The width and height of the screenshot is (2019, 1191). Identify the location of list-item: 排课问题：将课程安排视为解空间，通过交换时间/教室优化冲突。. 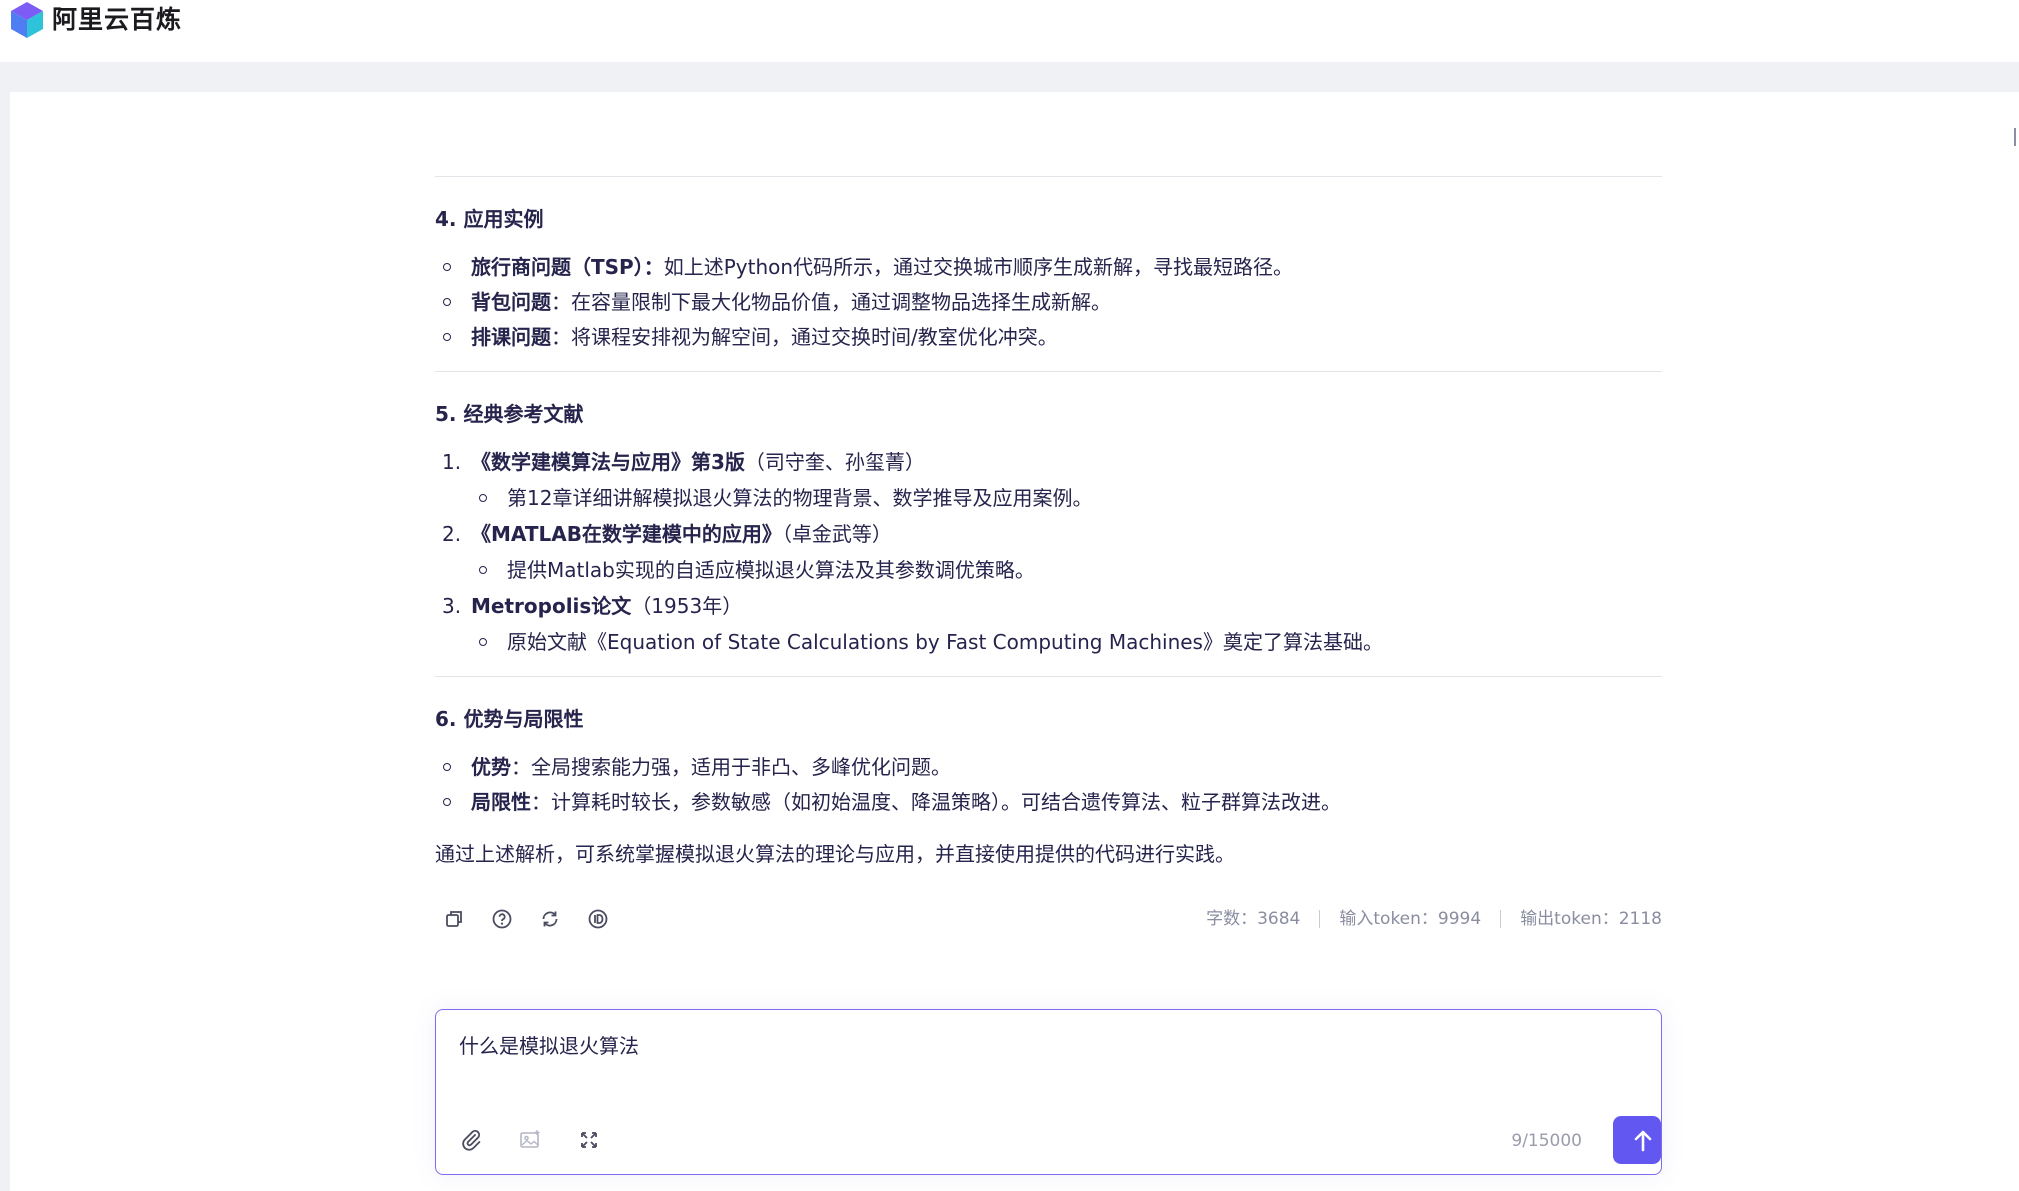
(1048, 337).